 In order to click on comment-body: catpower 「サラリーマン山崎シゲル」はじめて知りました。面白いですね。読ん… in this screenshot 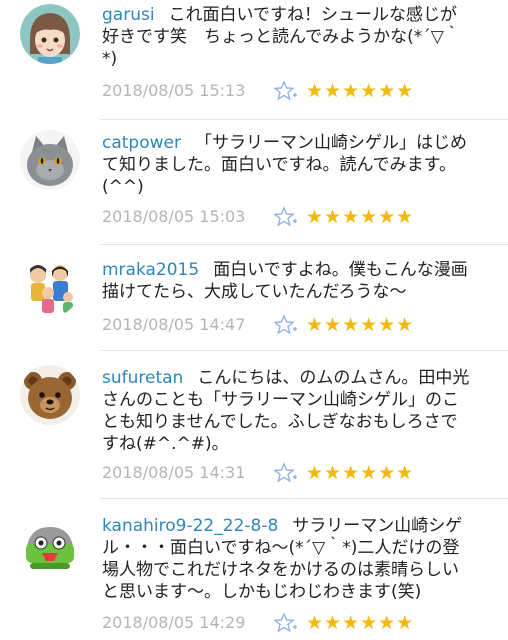, I will do `click(288, 165)`.